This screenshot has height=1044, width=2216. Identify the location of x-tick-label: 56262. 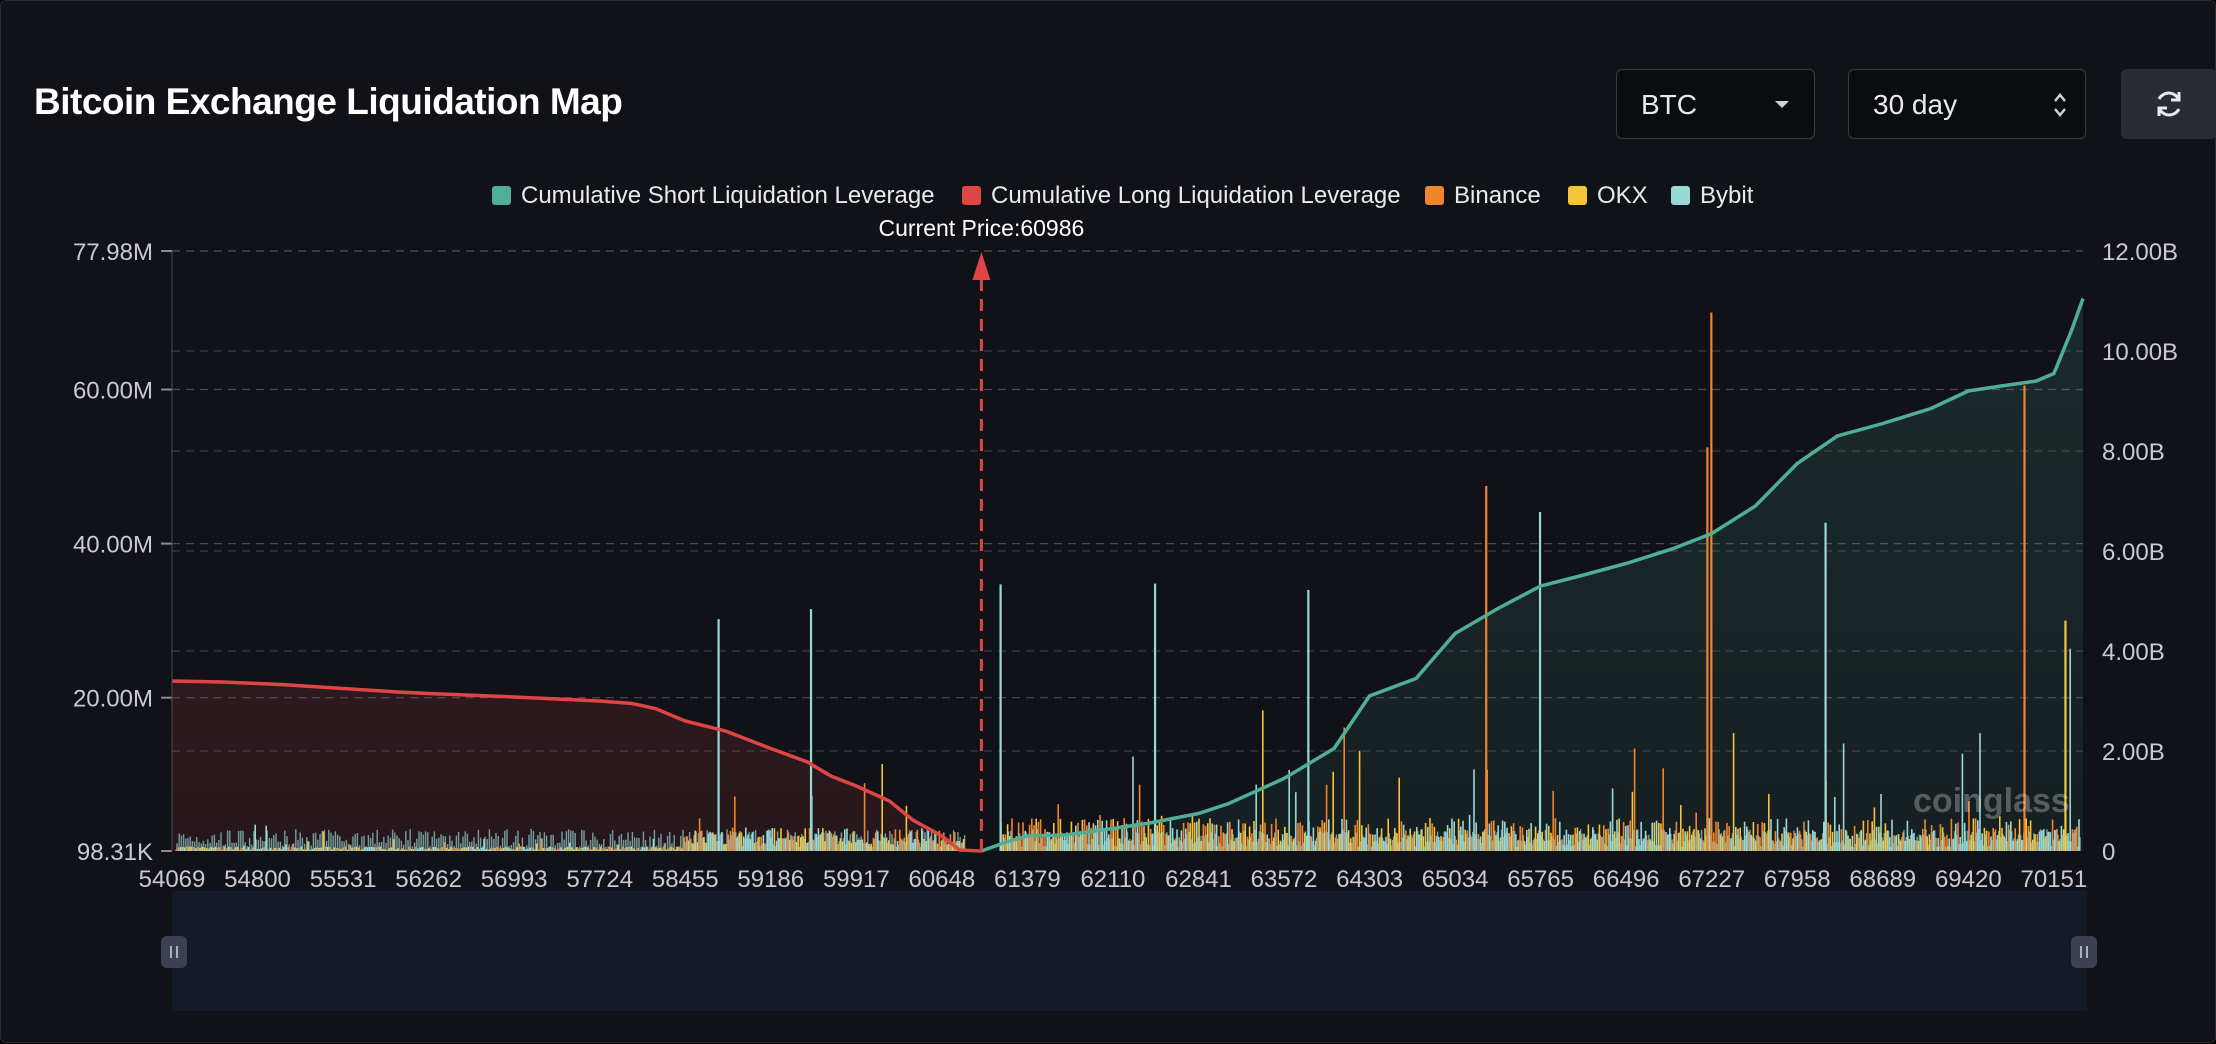
(428, 879).